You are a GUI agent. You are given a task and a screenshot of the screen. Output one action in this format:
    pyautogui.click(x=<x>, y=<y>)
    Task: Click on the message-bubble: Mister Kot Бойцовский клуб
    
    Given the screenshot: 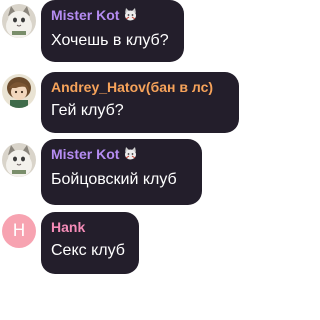 What is the action you would take?
    pyautogui.click(x=121, y=172)
    